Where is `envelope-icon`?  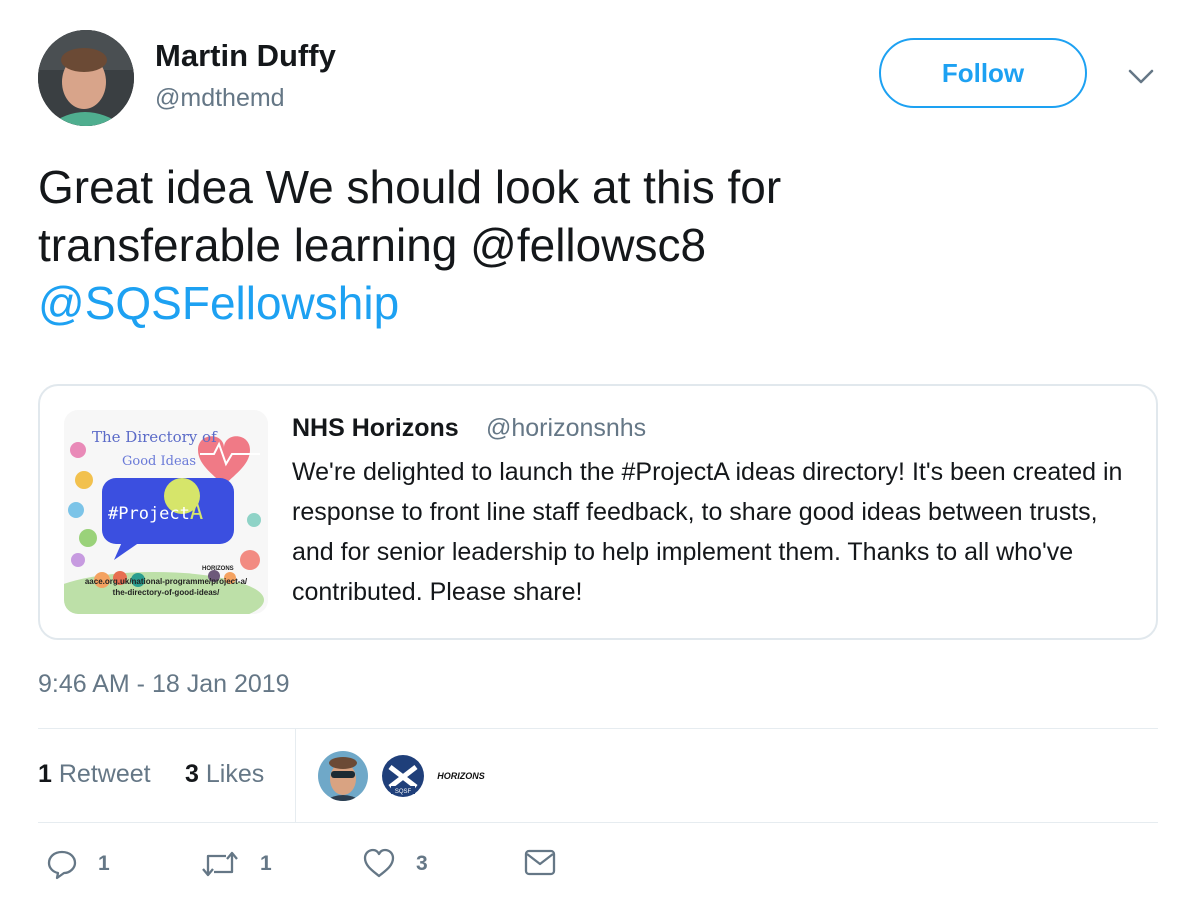
envelope-icon is located at coordinates (540, 862).